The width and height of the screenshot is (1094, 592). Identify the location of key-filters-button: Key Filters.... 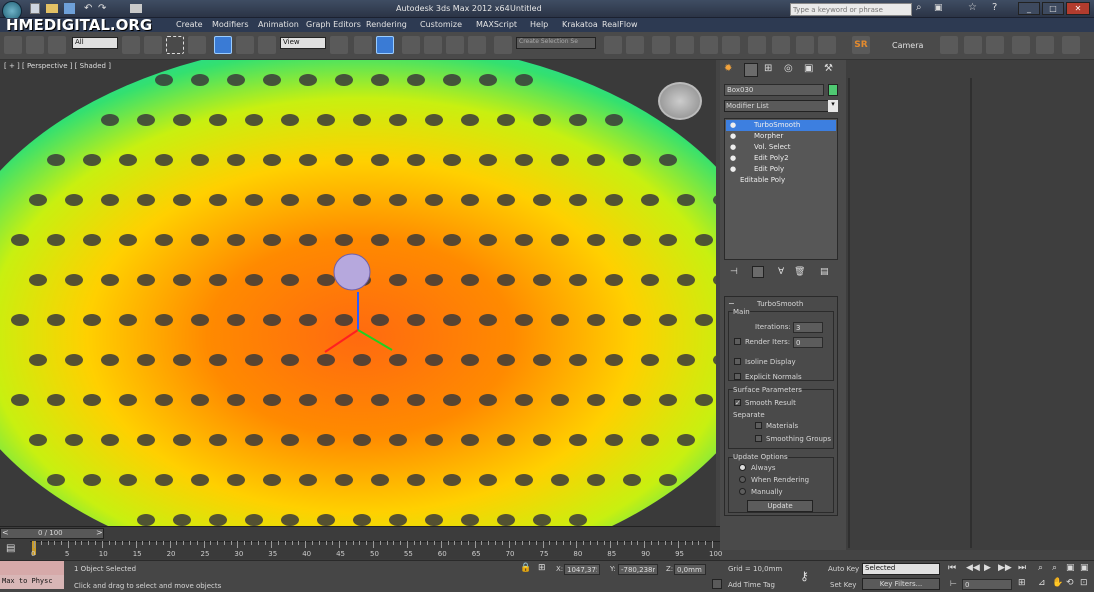
(901, 584).